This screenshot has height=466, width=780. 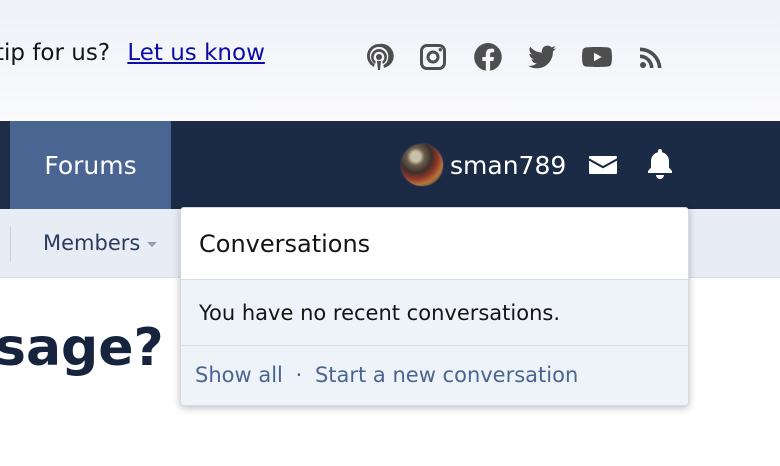 What do you see at coordinates (542, 57) in the screenshot?
I see `twitter-icon` at bounding box center [542, 57].